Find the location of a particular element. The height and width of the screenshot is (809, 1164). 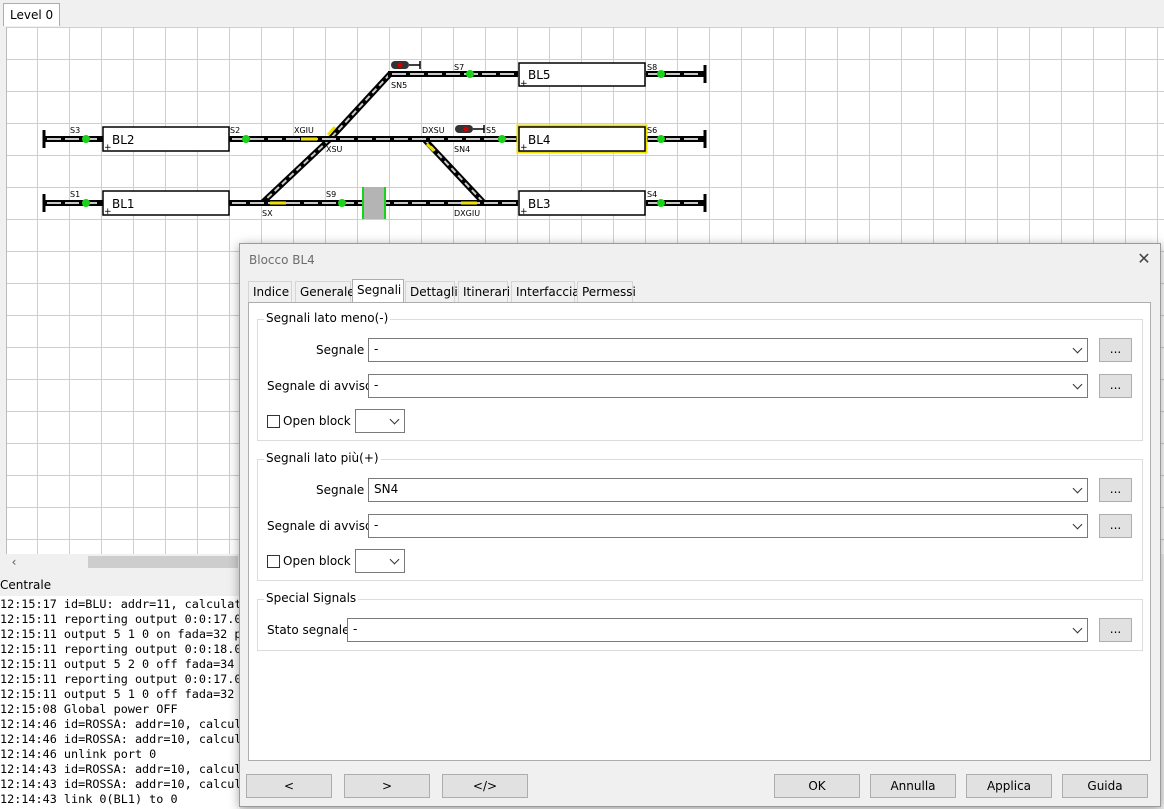

select-value: SN4 is located at coordinates (386, 489).